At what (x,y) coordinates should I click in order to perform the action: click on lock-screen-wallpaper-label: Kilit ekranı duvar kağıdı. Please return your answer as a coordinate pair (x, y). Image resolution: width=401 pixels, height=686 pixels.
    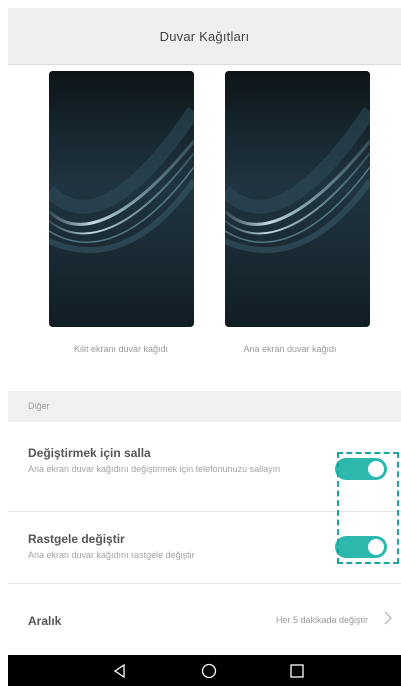
    Looking at the image, I should click on (121, 349).